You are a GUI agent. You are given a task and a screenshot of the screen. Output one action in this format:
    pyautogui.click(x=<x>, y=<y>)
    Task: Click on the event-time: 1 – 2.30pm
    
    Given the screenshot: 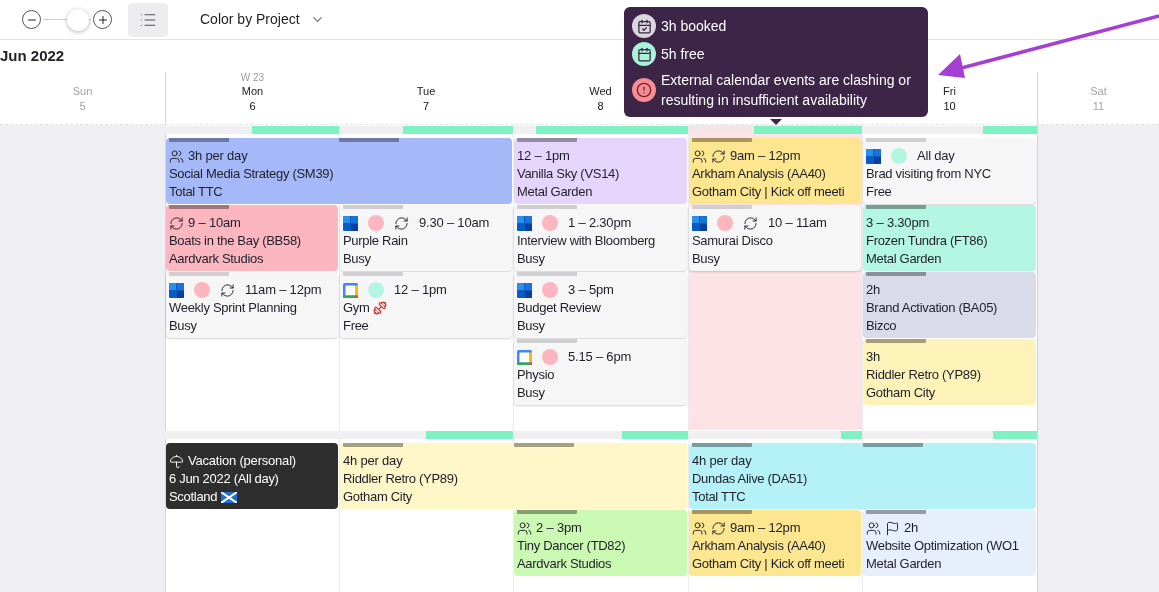 What is the action you would take?
    pyautogui.click(x=600, y=223)
    